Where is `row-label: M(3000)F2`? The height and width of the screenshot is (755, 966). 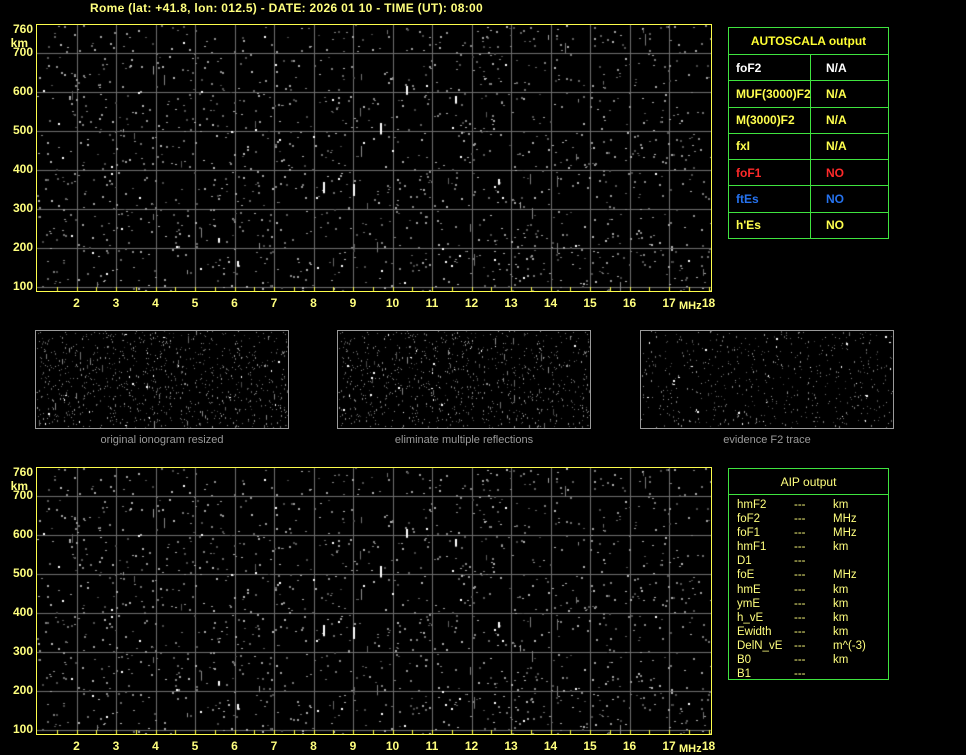 row-label: M(3000)F2 is located at coordinates (770, 120).